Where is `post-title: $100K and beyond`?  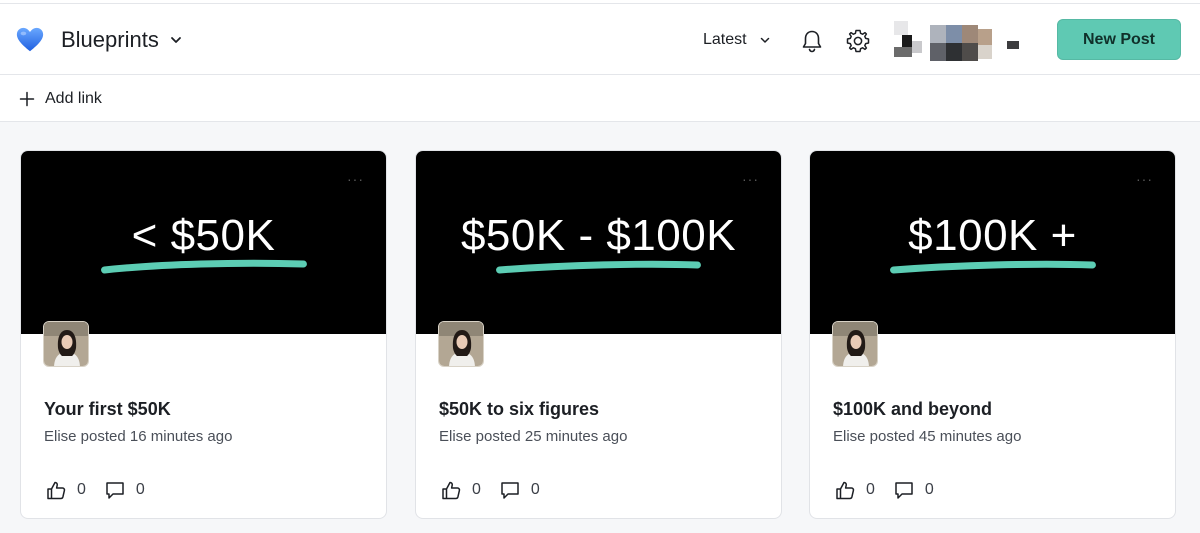 post-title: $100K and beyond is located at coordinates (912, 409).